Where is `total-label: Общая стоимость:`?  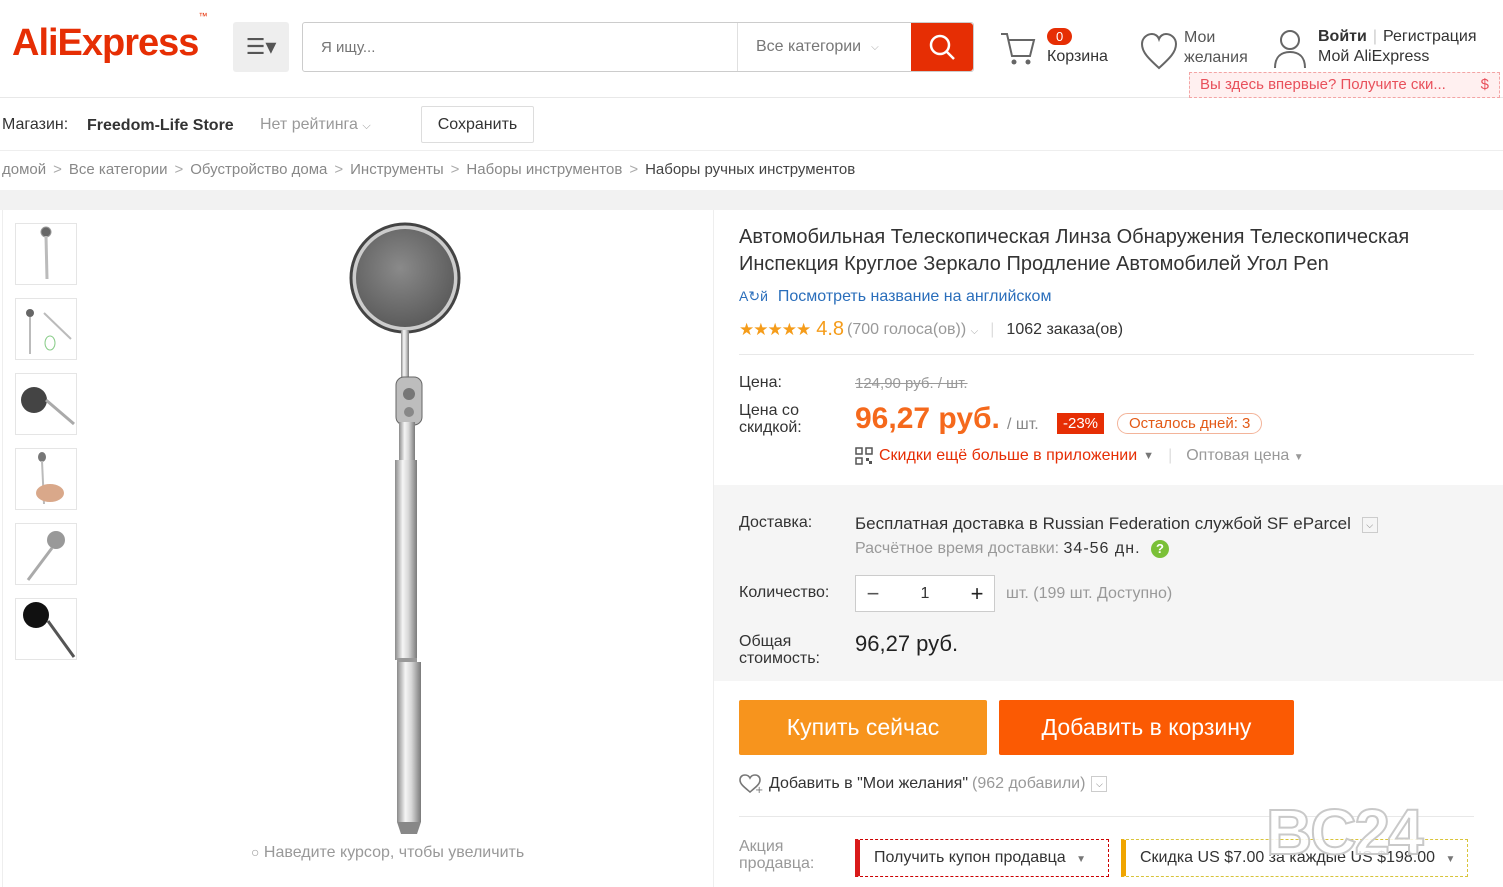 total-label: Общая стоимость: is located at coordinates (779, 650).